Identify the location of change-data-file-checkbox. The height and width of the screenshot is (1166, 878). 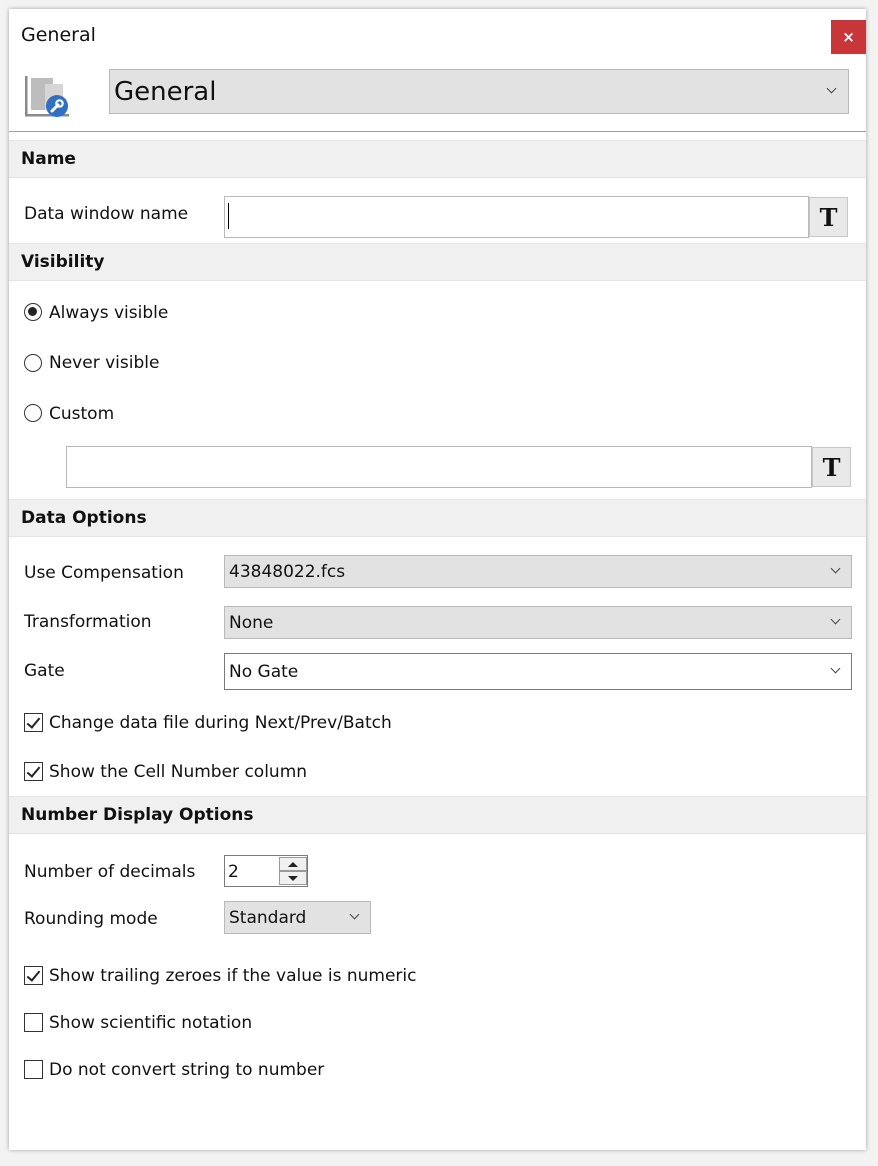
(33, 722).